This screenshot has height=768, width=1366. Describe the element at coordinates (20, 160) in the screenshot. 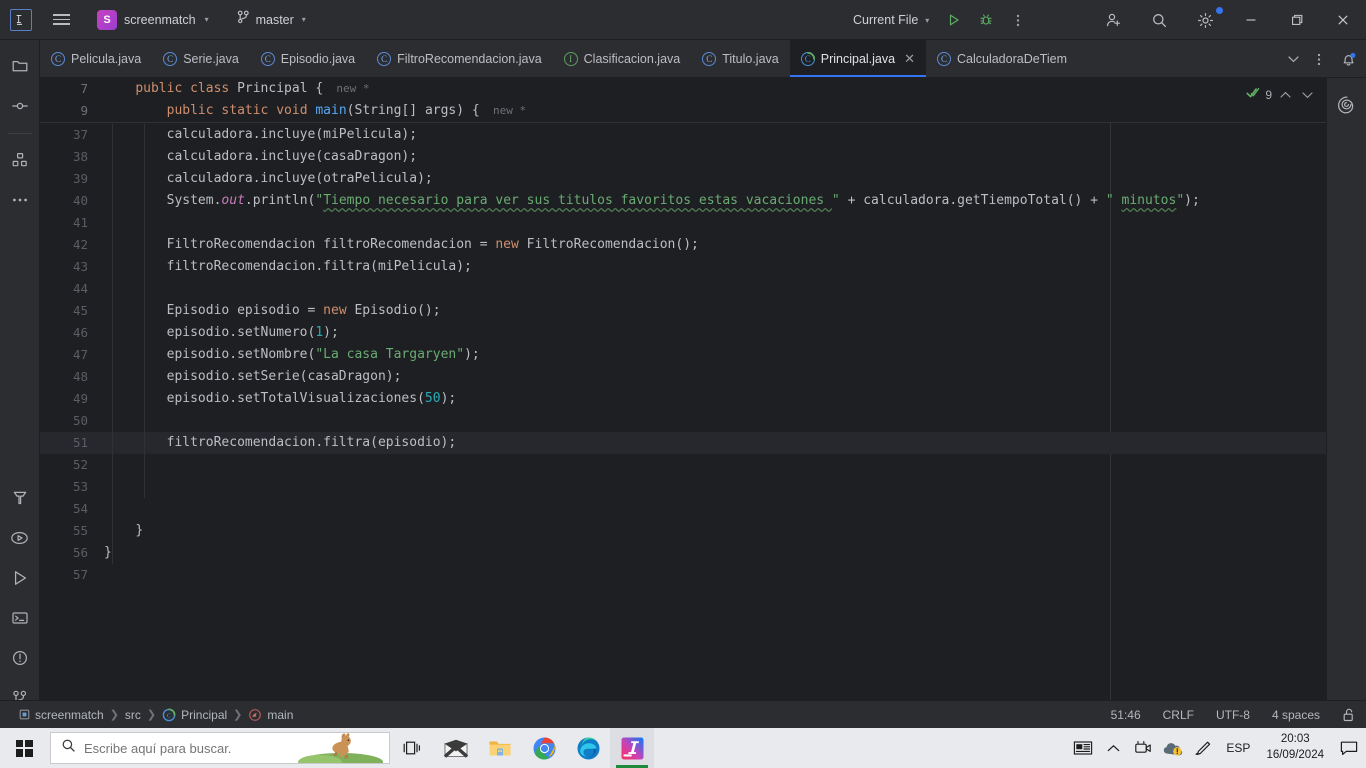

I see `structure-tool-window-button` at that location.